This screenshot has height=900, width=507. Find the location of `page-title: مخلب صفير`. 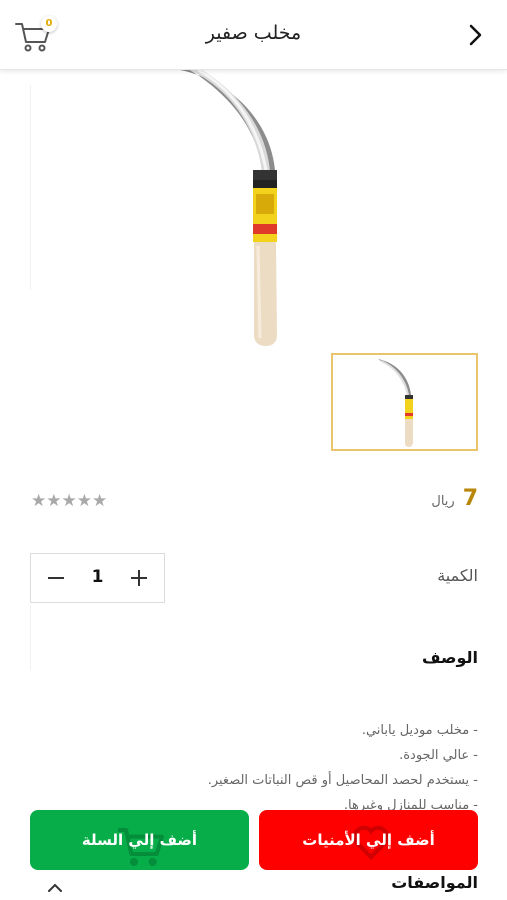

page-title: مخلب صفير is located at coordinates (253, 33).